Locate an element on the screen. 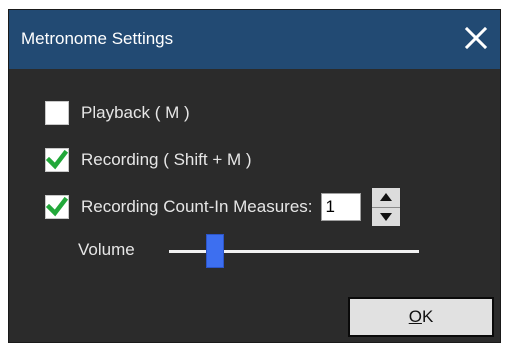 This screenshot has height=350, width=509. volume-slider is located at coordinates (294, 251).